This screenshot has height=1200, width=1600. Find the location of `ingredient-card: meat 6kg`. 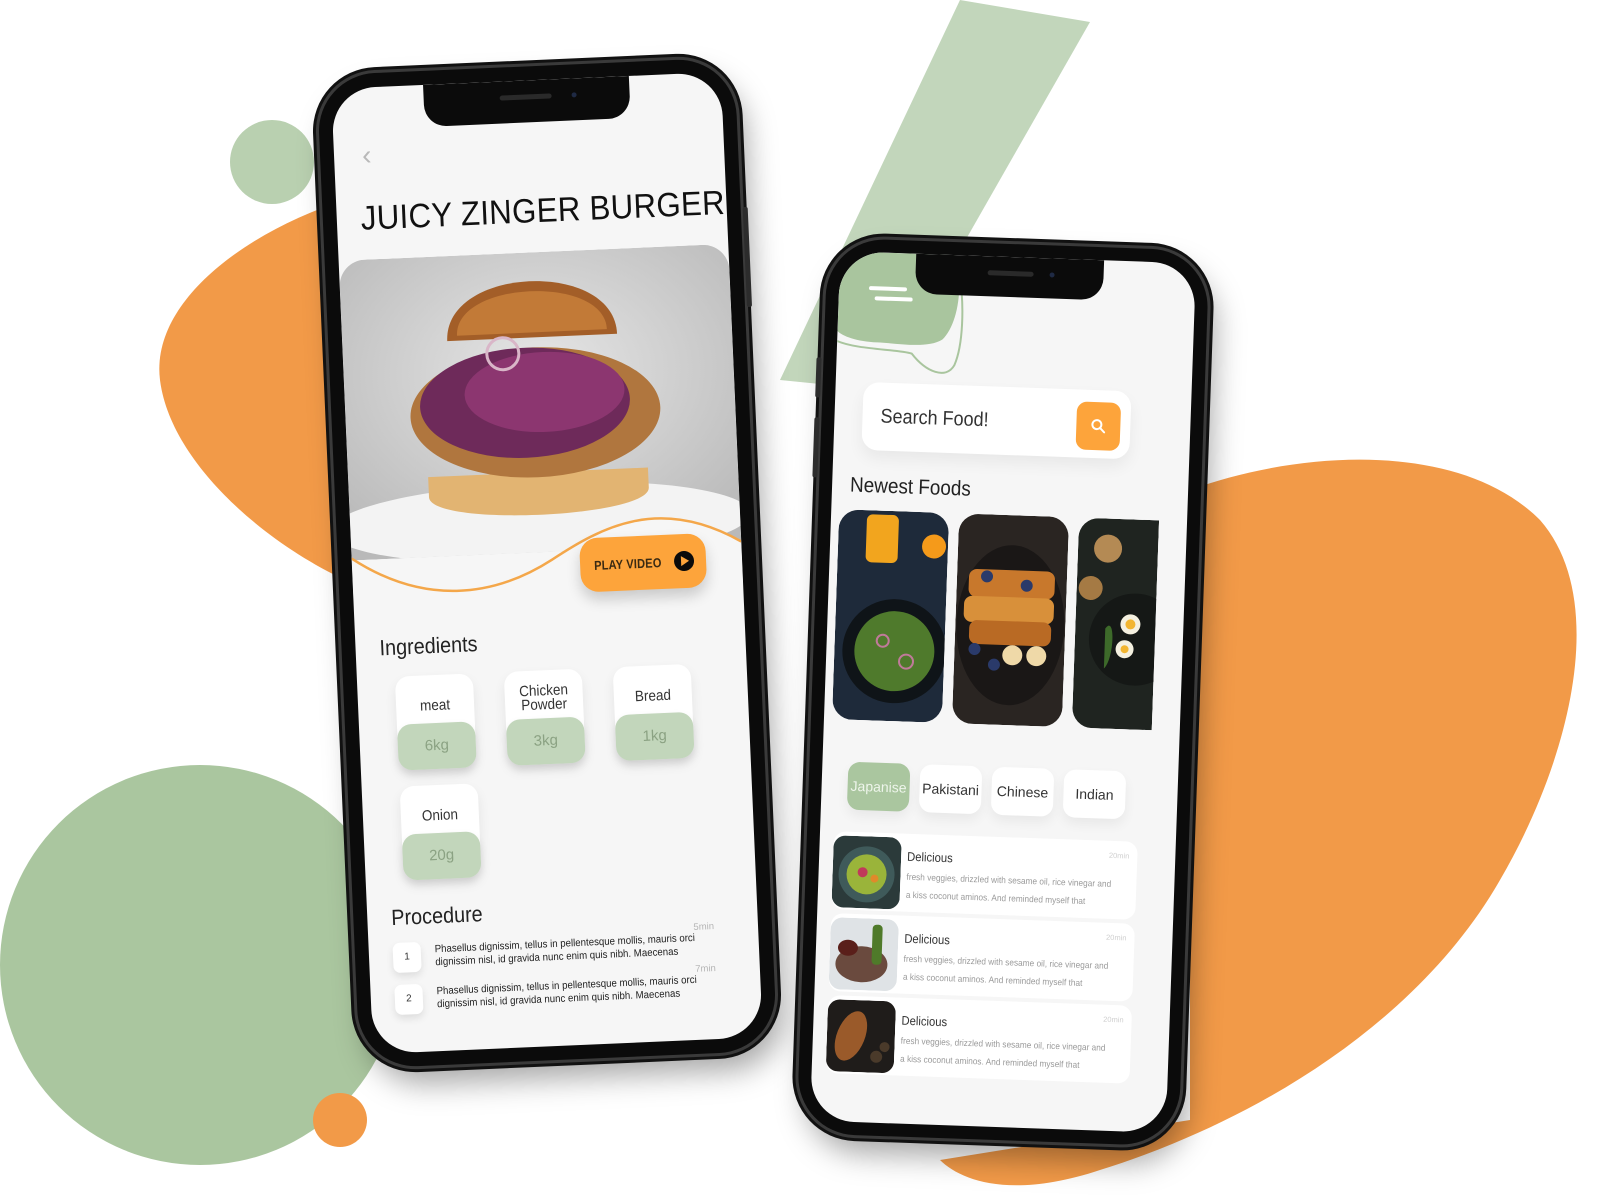

ingredient-card: meat 6kg is located at coordinates (435, 722).